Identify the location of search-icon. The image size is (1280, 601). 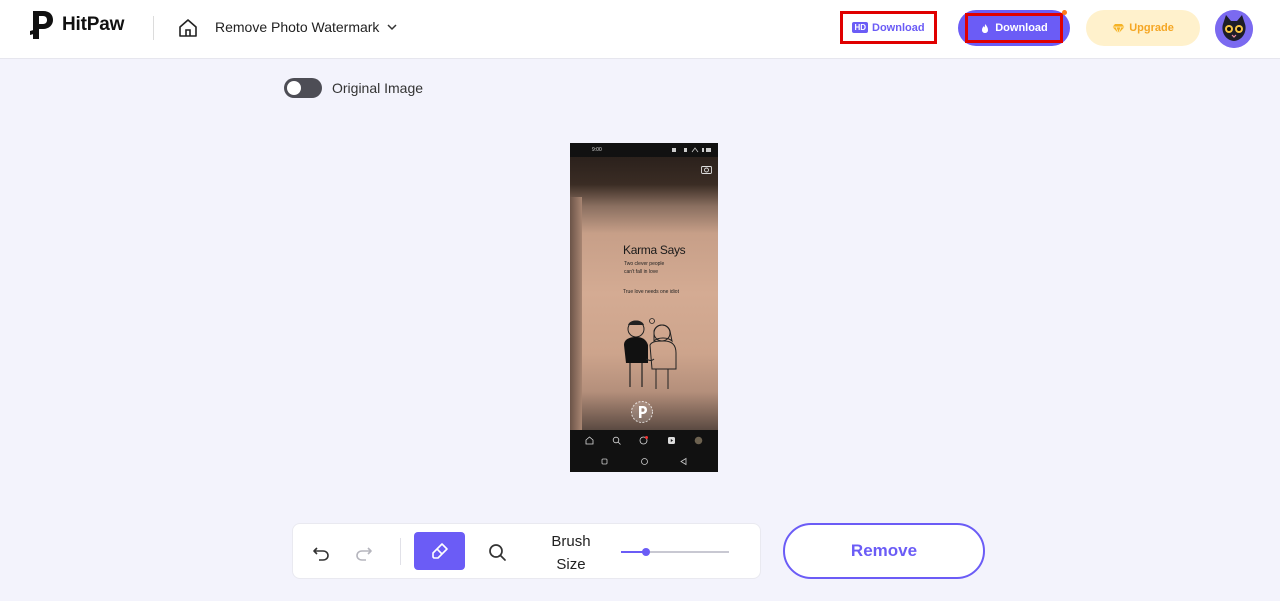
(617, 440).